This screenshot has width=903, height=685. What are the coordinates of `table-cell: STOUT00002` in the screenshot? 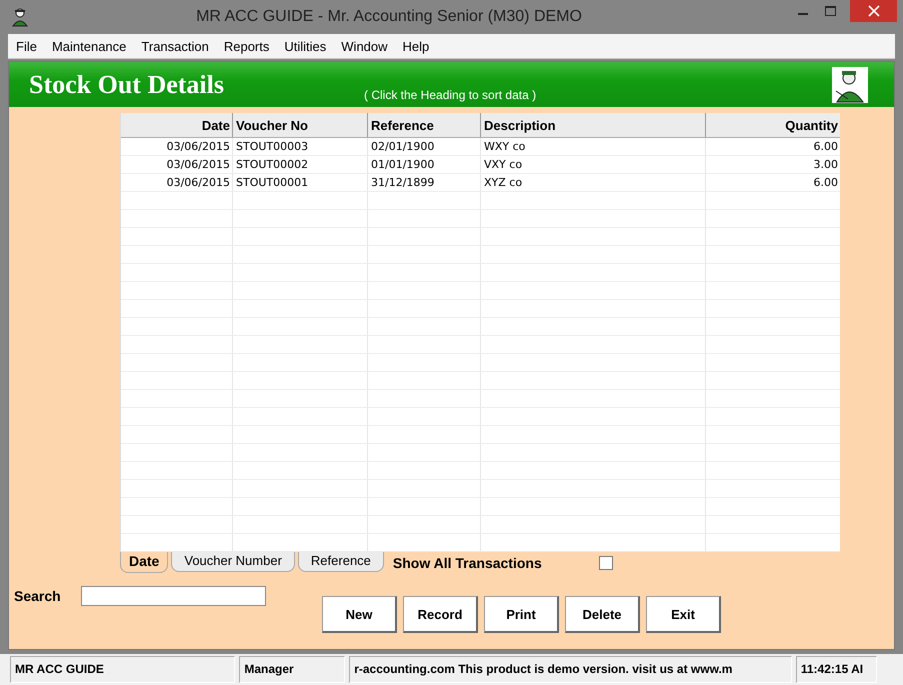 It's located at (300, 164).